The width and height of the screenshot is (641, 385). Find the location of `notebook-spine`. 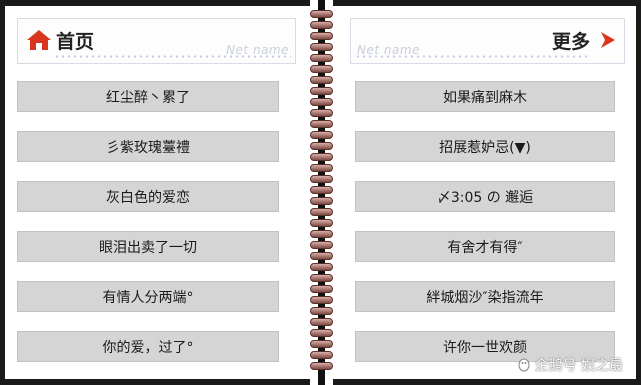

notebook-spine is located at coordinates (321, 192).